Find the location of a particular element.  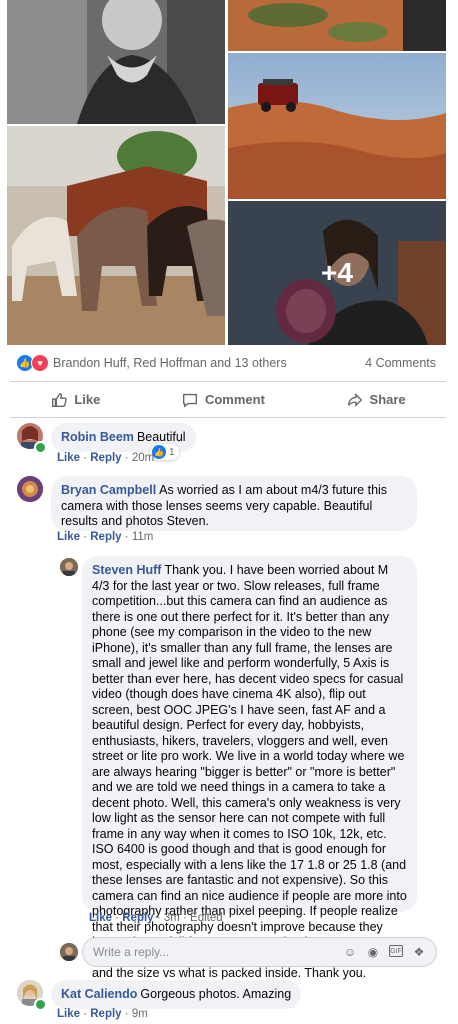

comment-author: Bryan Campbell is located at coordinates (108, 490).